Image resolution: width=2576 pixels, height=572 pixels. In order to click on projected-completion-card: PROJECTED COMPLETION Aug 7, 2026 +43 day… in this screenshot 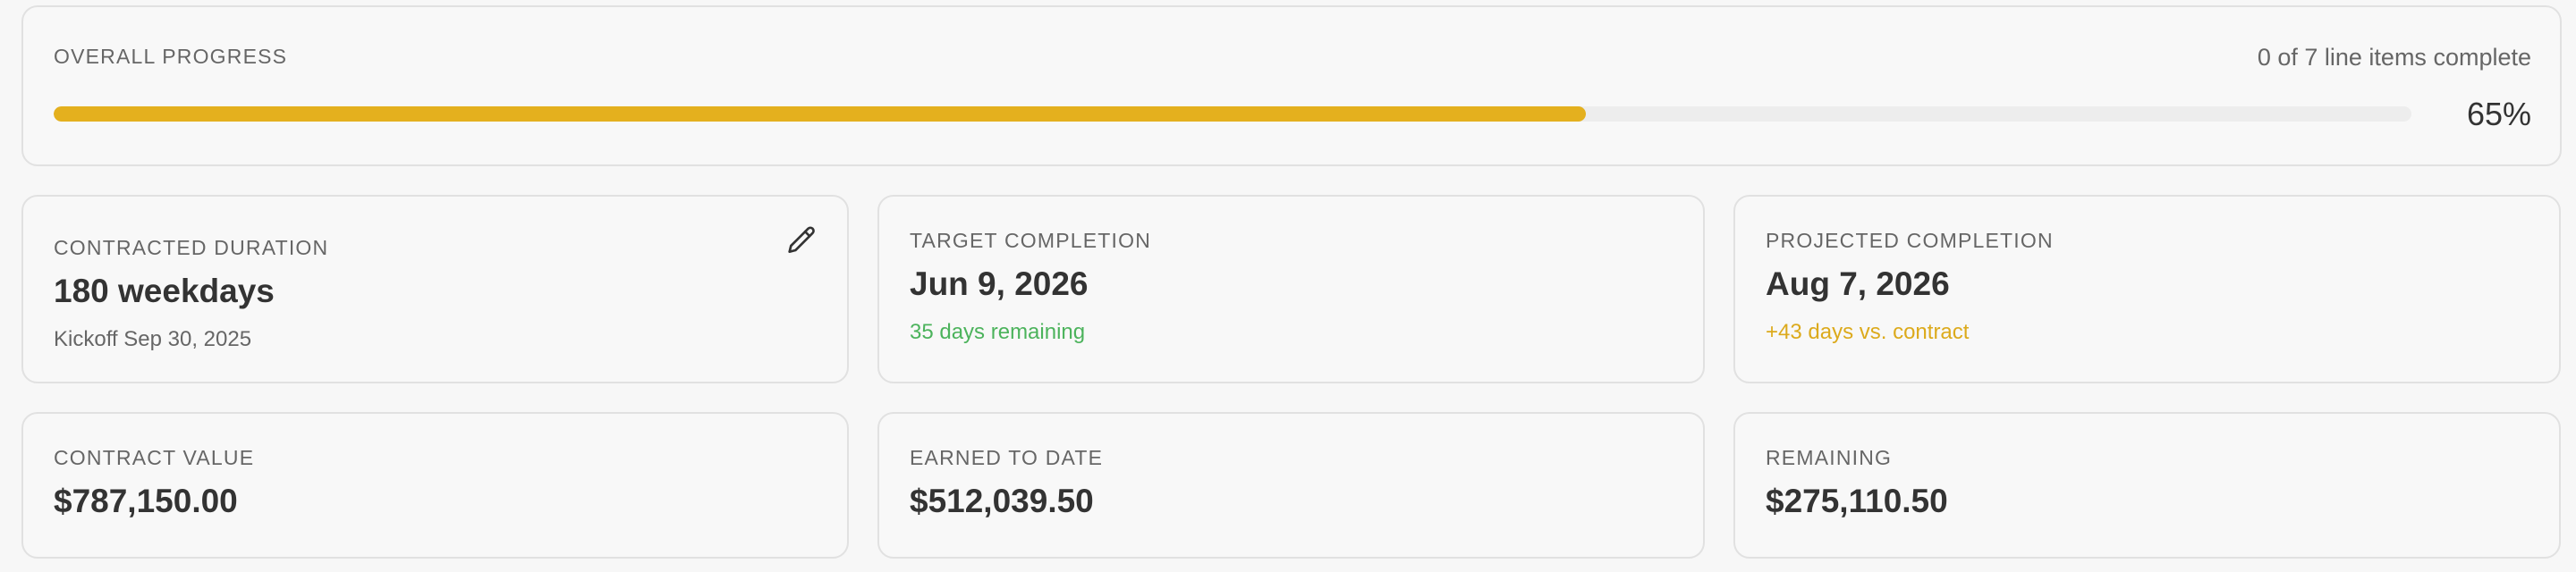, I will do `click(2147, 289)`.